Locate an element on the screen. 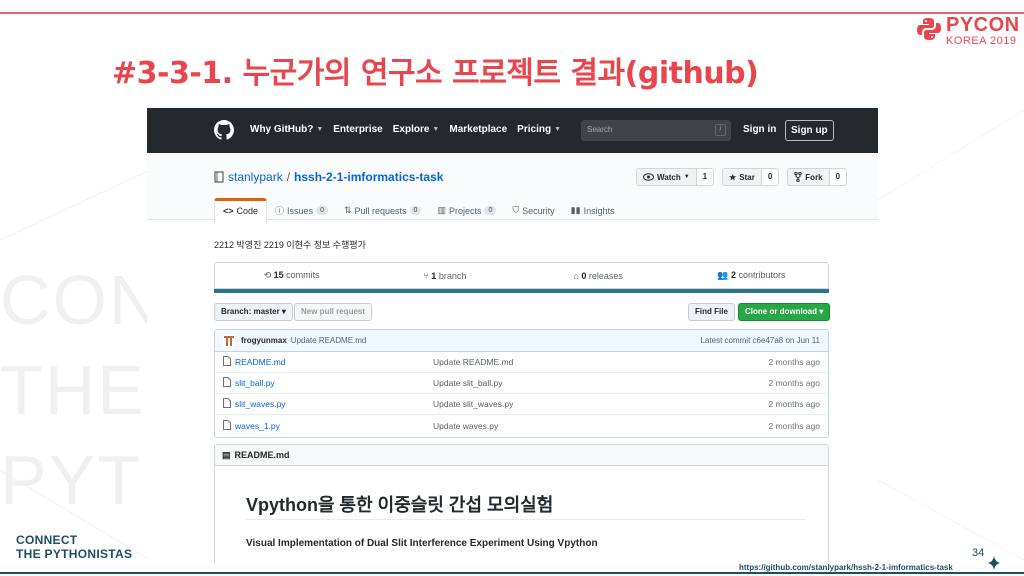  watch-count: 1 is located at coordinates (705, 177).